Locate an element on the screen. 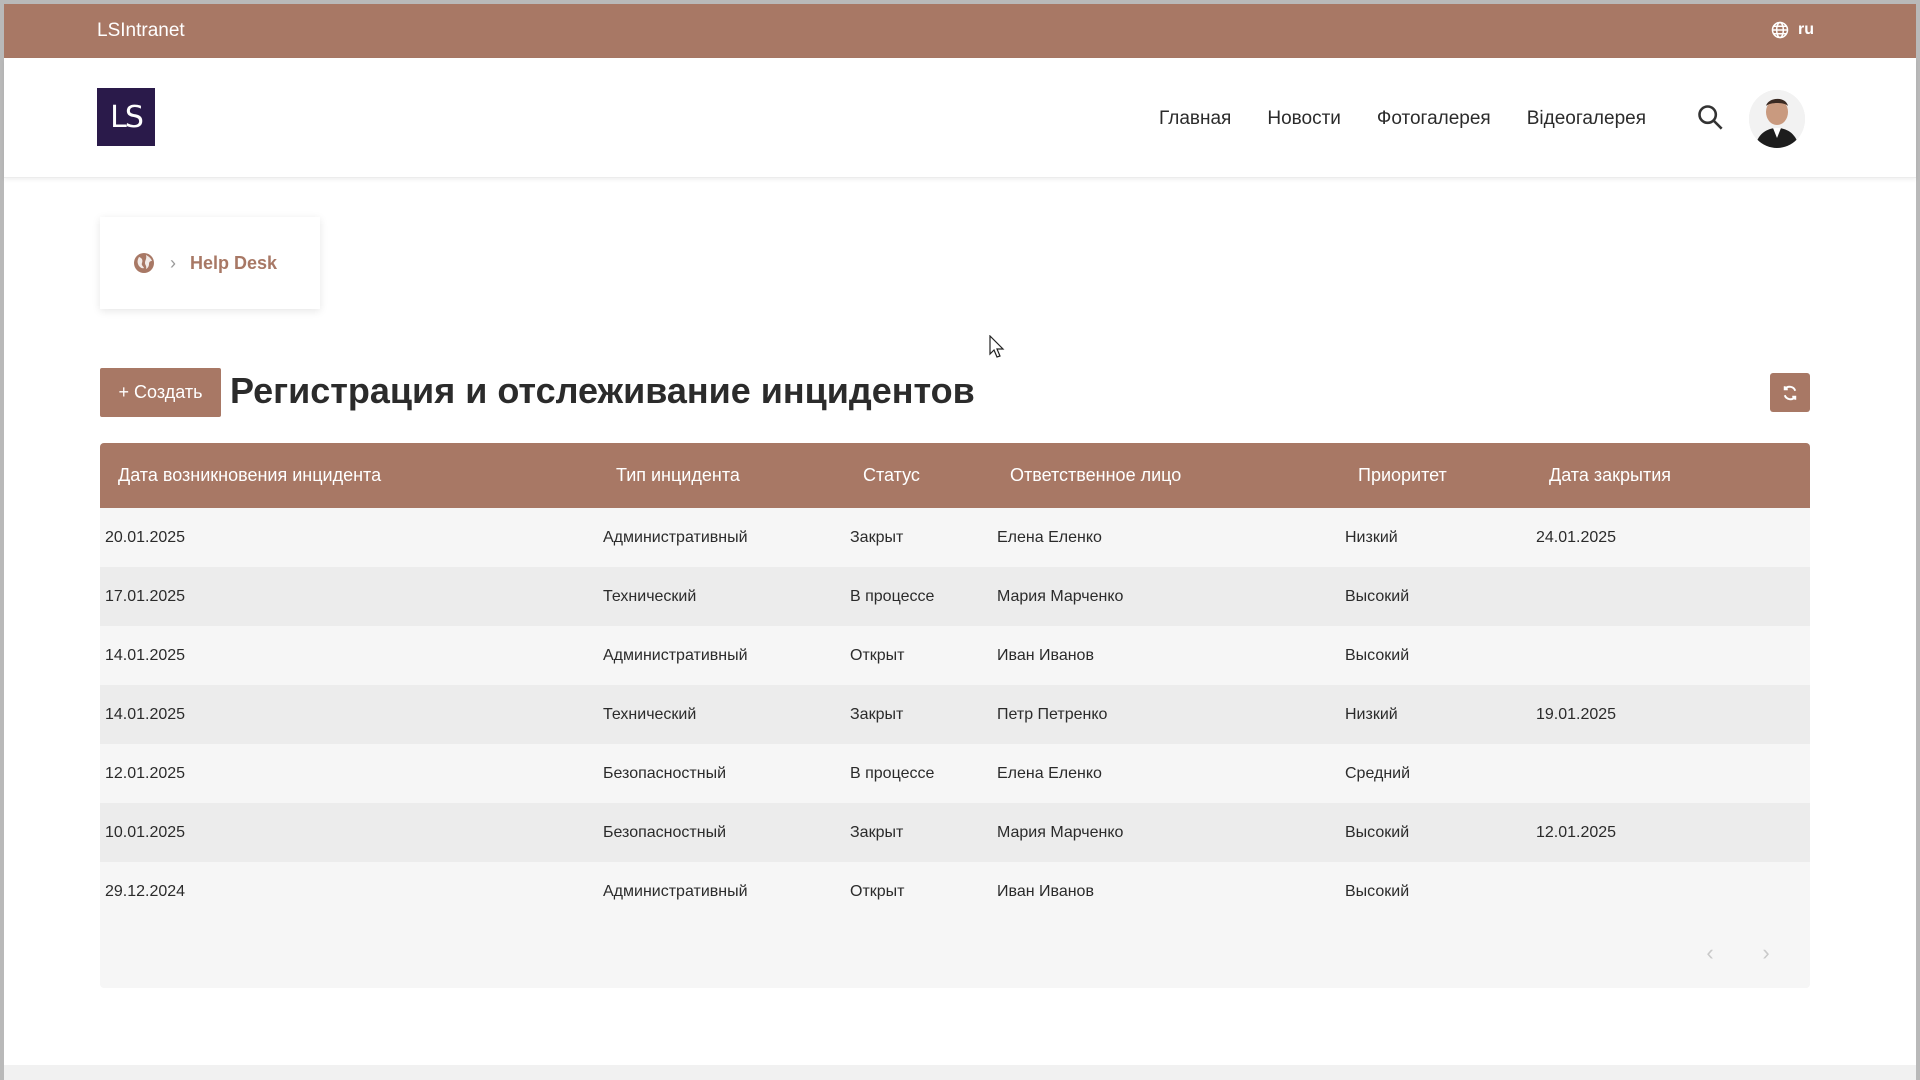 The height and width of the screenshot is (1080, 1920). column-header: Тип инцидента is located at coordinates (678, 475).